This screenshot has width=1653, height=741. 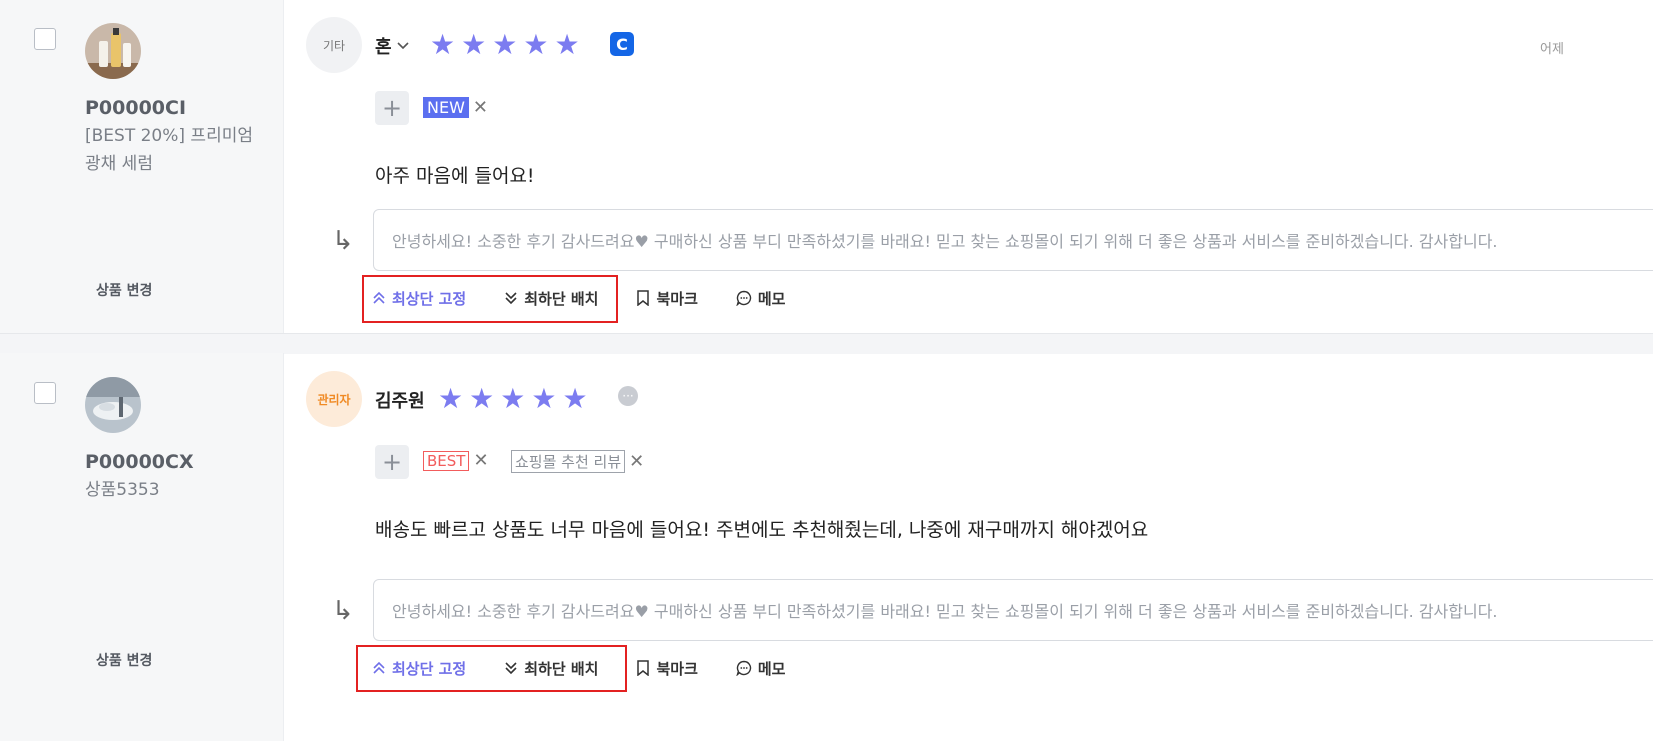 I want to click on product-name: 상품5353, so click(x=122, y=490).